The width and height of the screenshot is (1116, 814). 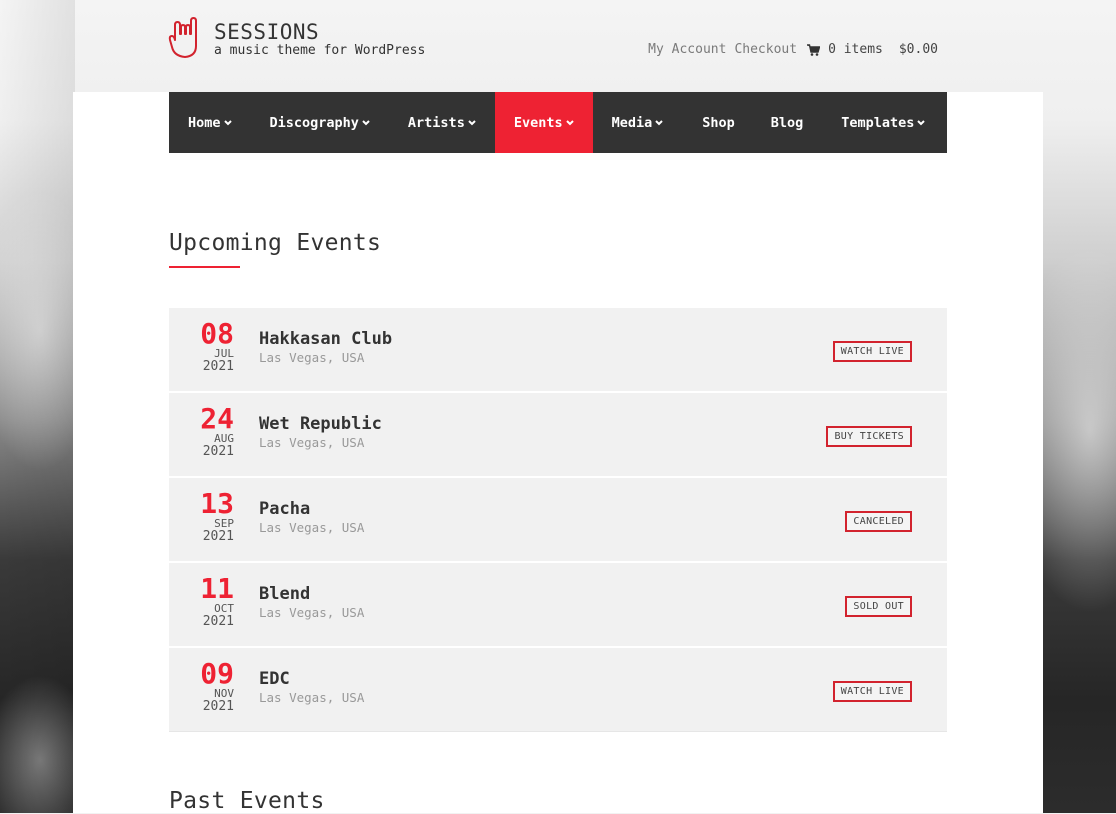 What do you see at coordinates (325, 339) in the screenshot?
I see `event-venue: Hakkasan Club` at bounding box center [325, 339].